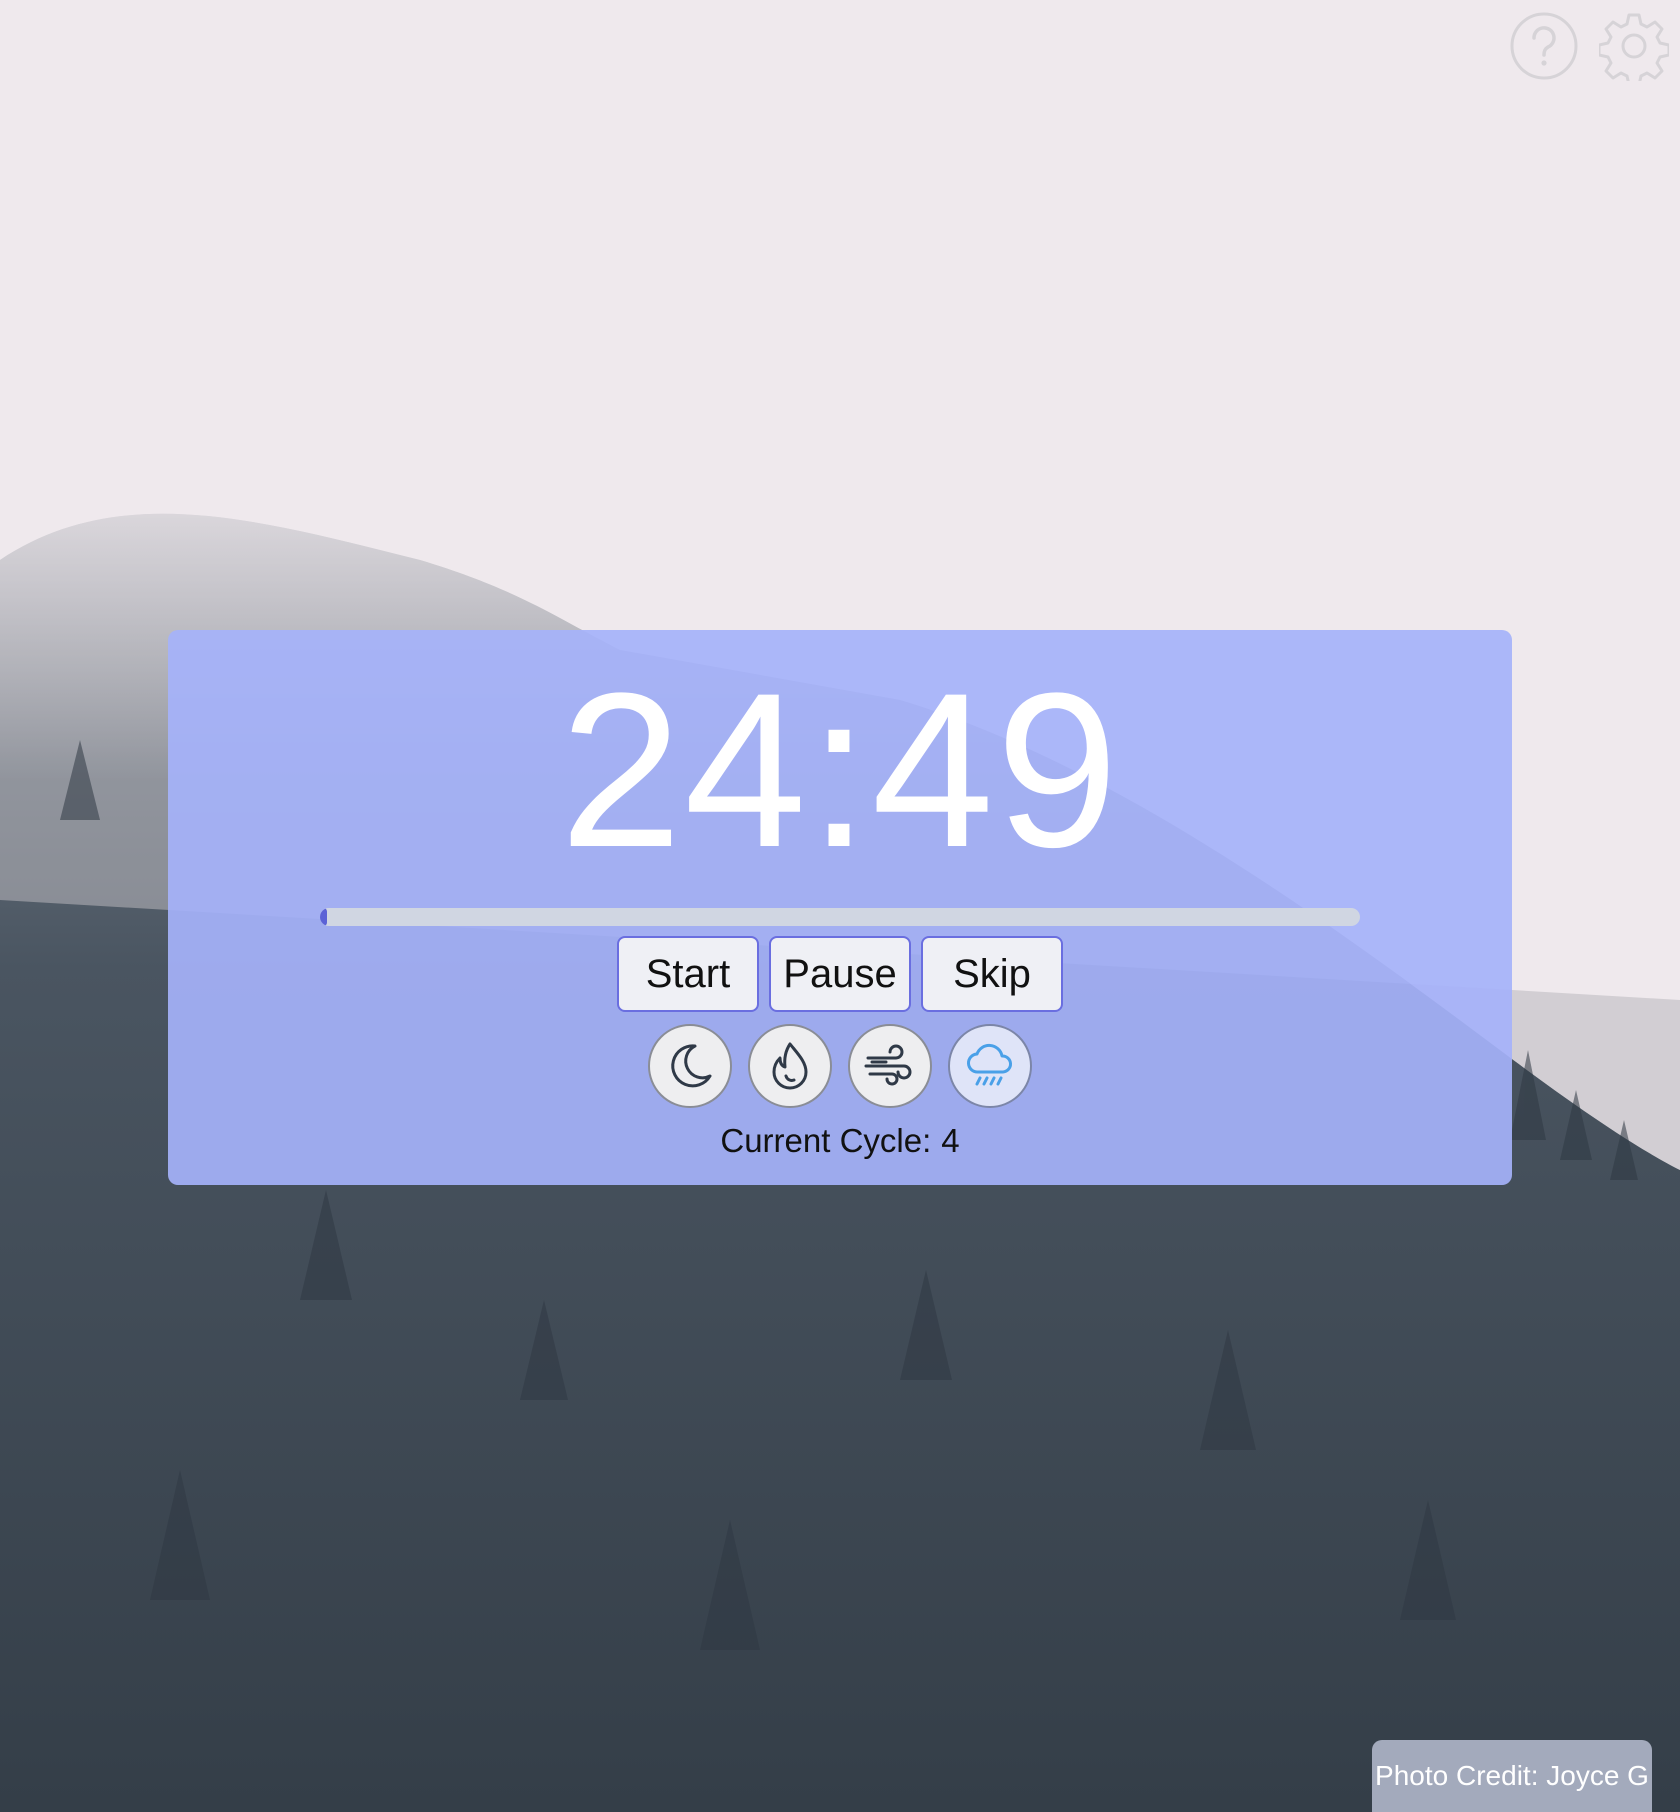 The height and width of the screenshot is (1812, 1680). What do you see at coordinates (840, 1066) in the screenshot?
I see `ambient-sound-selector` at bounding box center [840, 1066].